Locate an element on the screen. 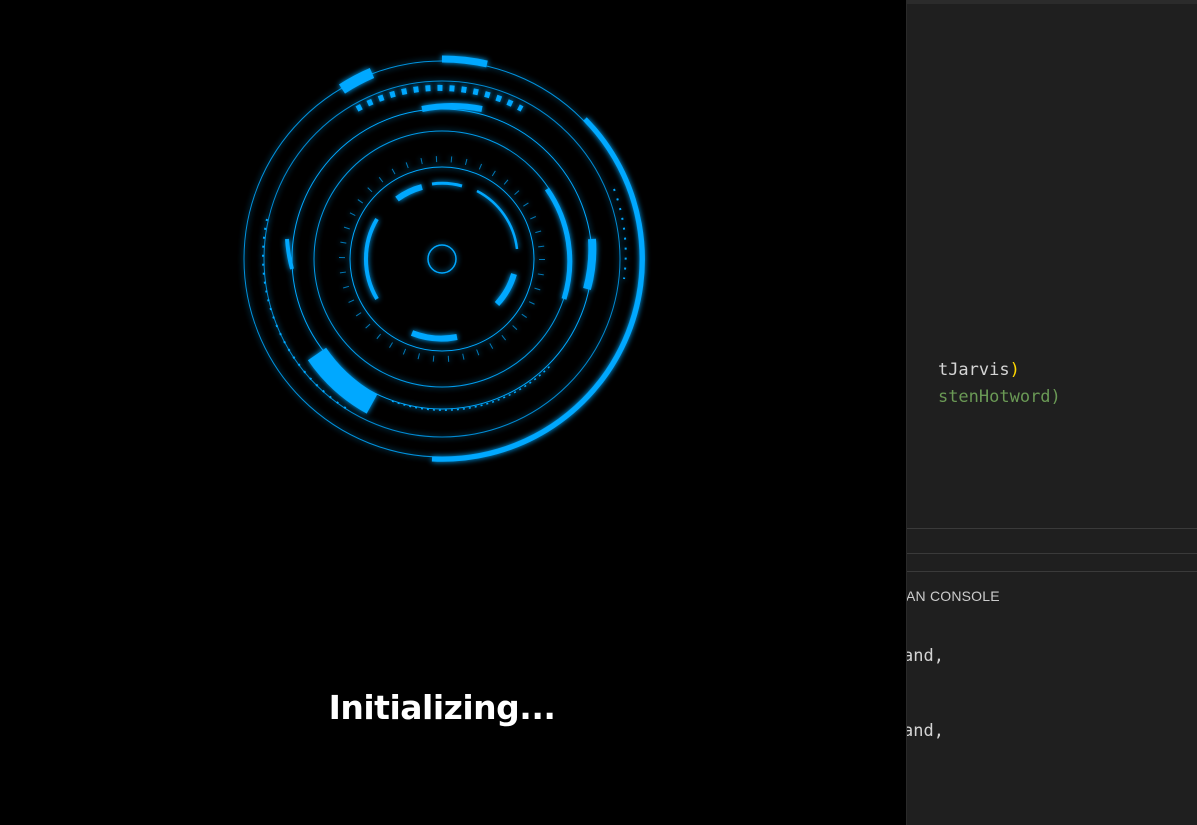 Image resolution: width=1197 pixels, height=825 pixels. code-line: stenHotword) is located at coordinates (979, 397).